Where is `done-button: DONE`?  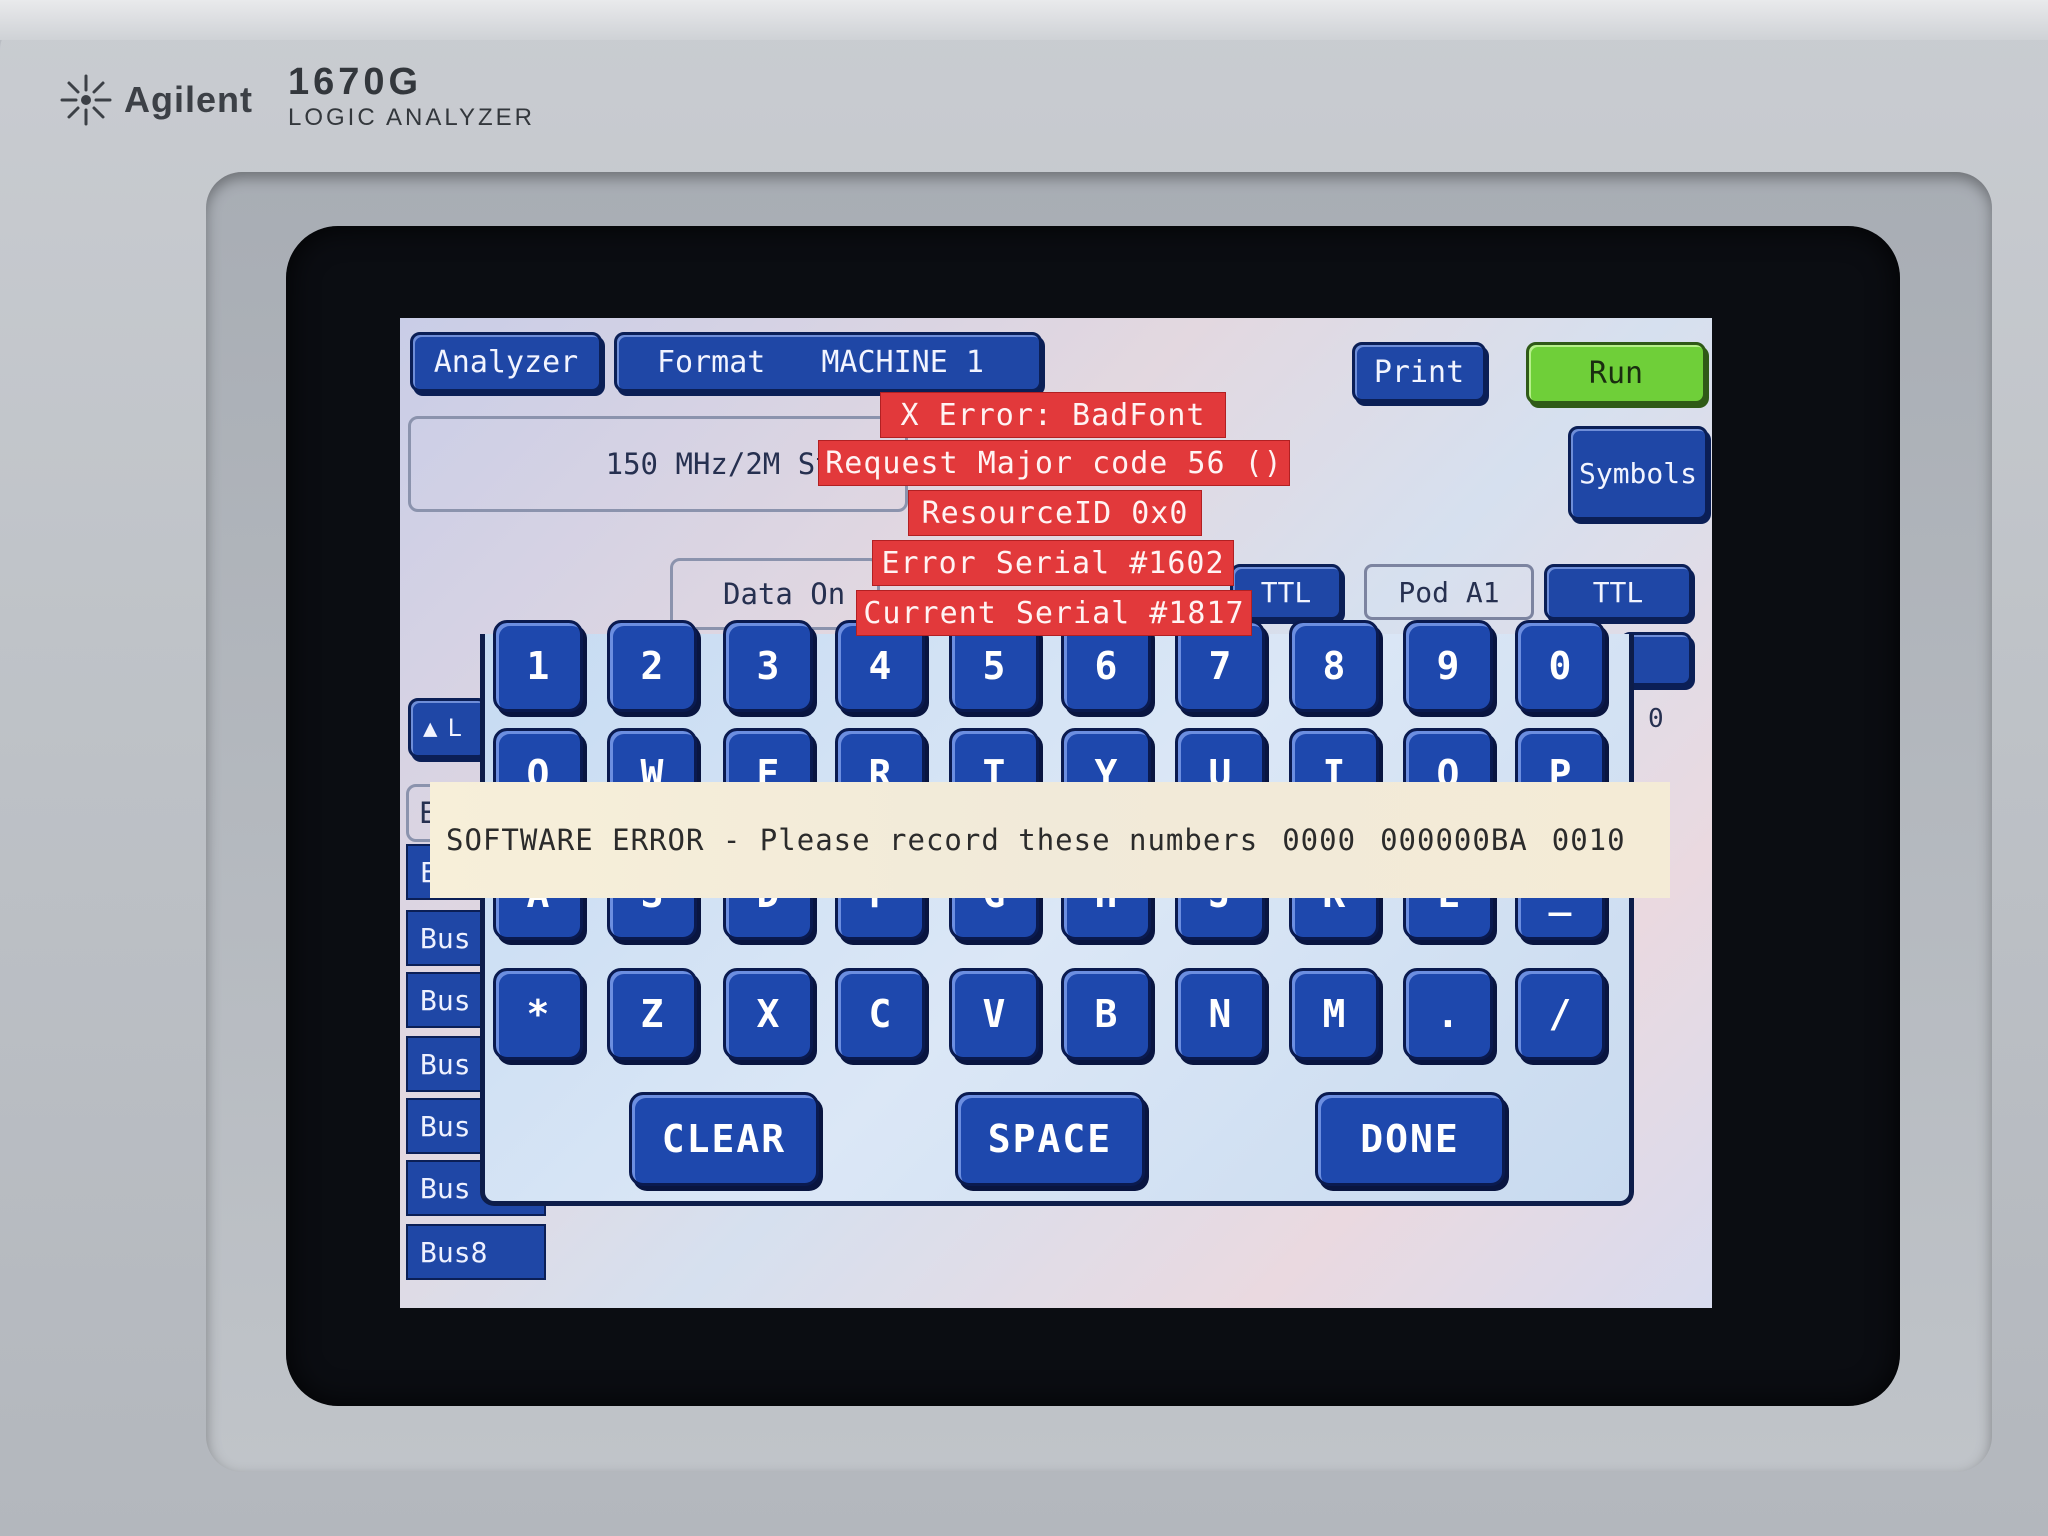
done-button: DONE is located at coordinates (1410, 1139).